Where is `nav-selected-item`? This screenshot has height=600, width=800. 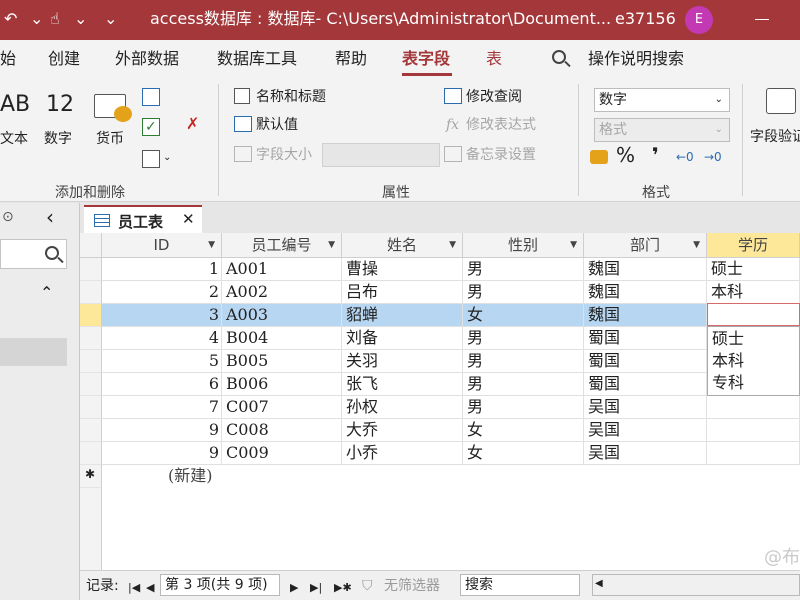 nav-selected-item is located at coordinates (33, 352).